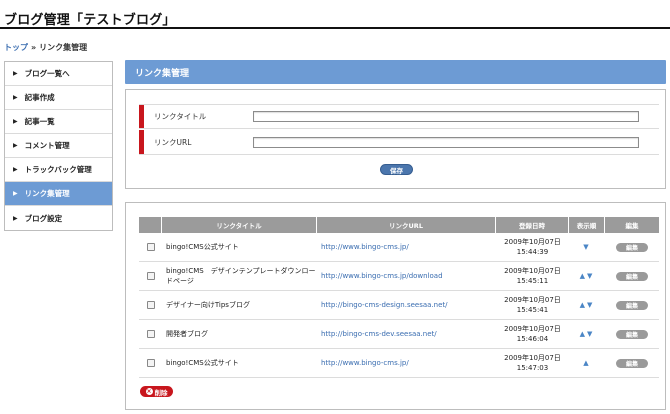 This screenshot has height=414, width=670. What do you see at coordinates (90, 20) in the screenshot?
I see `page-title: ブログ管理「テストブログ」` at bounding box center [90, 20].